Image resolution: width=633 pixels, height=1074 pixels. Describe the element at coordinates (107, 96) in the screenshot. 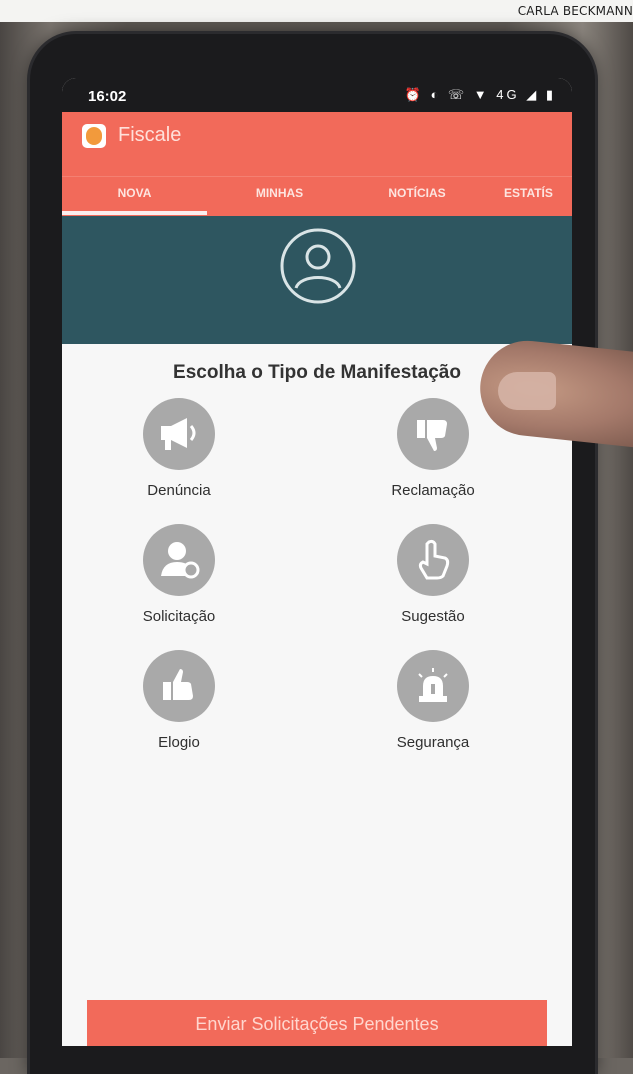

I see `status-time: 16:02` at that location.